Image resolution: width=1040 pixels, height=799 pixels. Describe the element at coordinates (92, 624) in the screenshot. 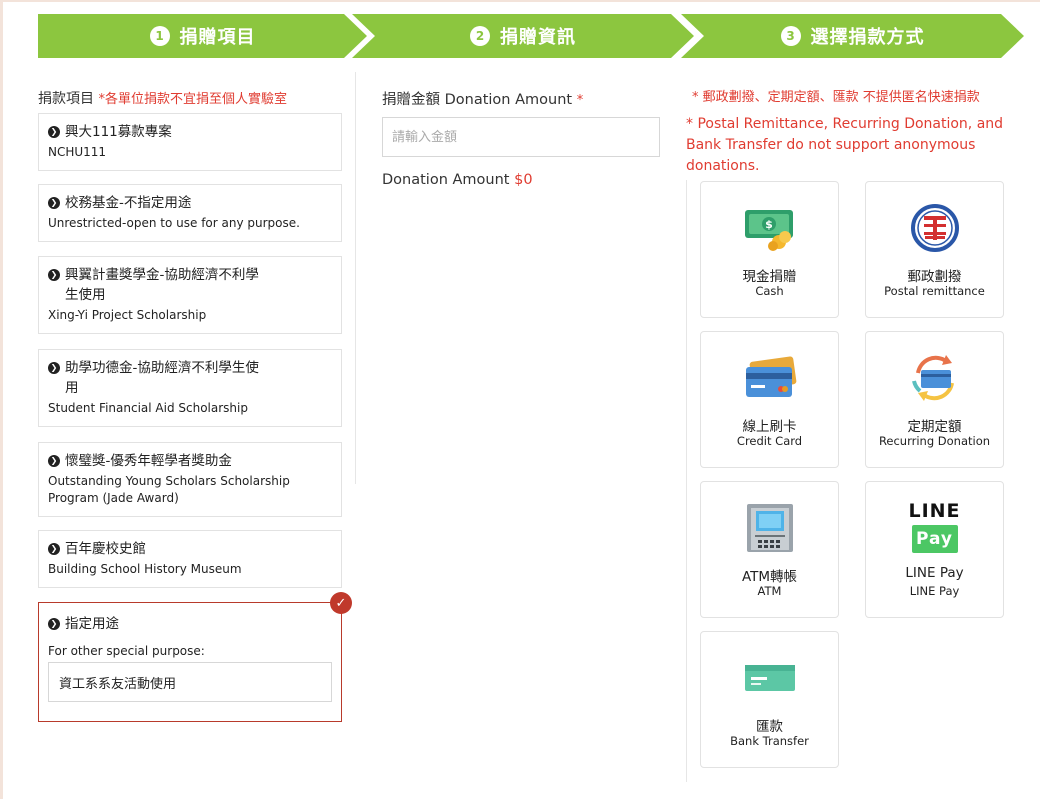

I see `option-title: 指定用途` at that location.